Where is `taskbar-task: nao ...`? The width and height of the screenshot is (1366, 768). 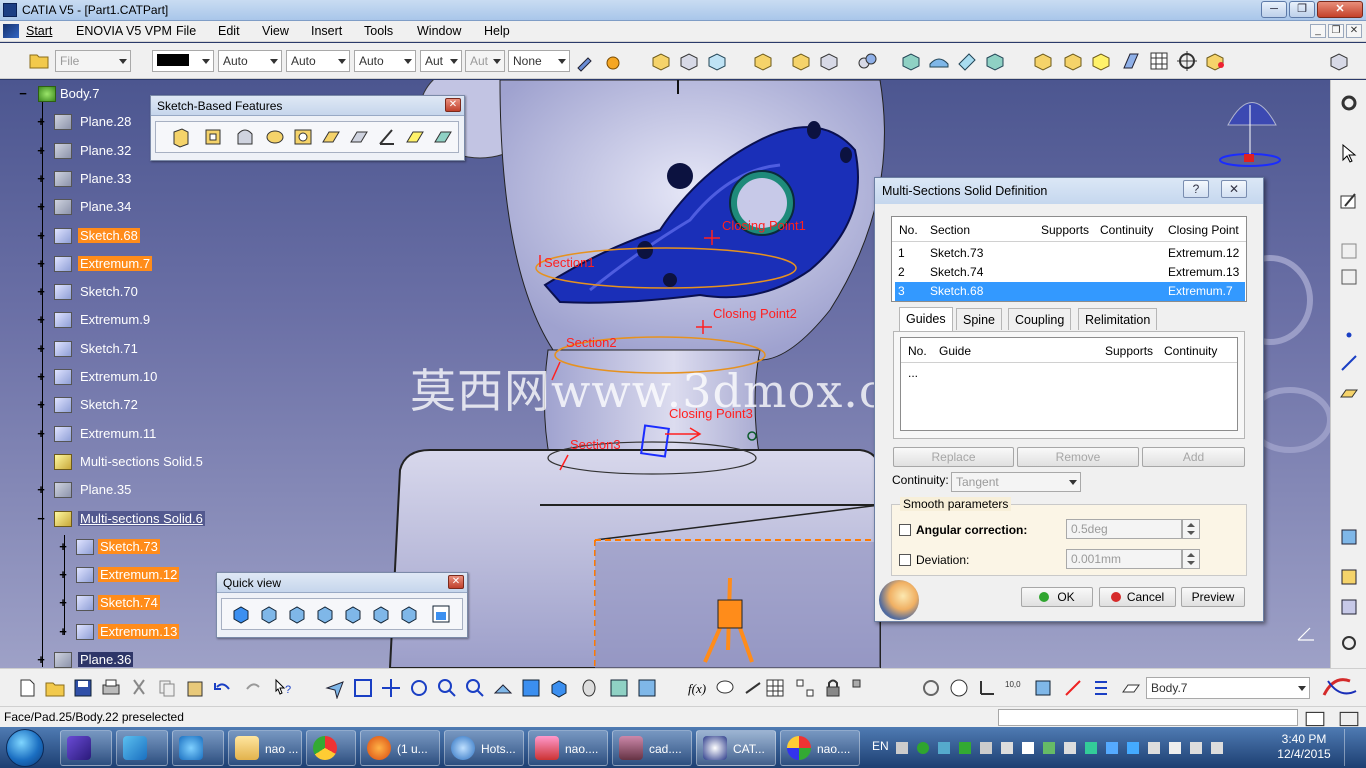 taskbar-task: nao ... is located at coordinates (265, 748).